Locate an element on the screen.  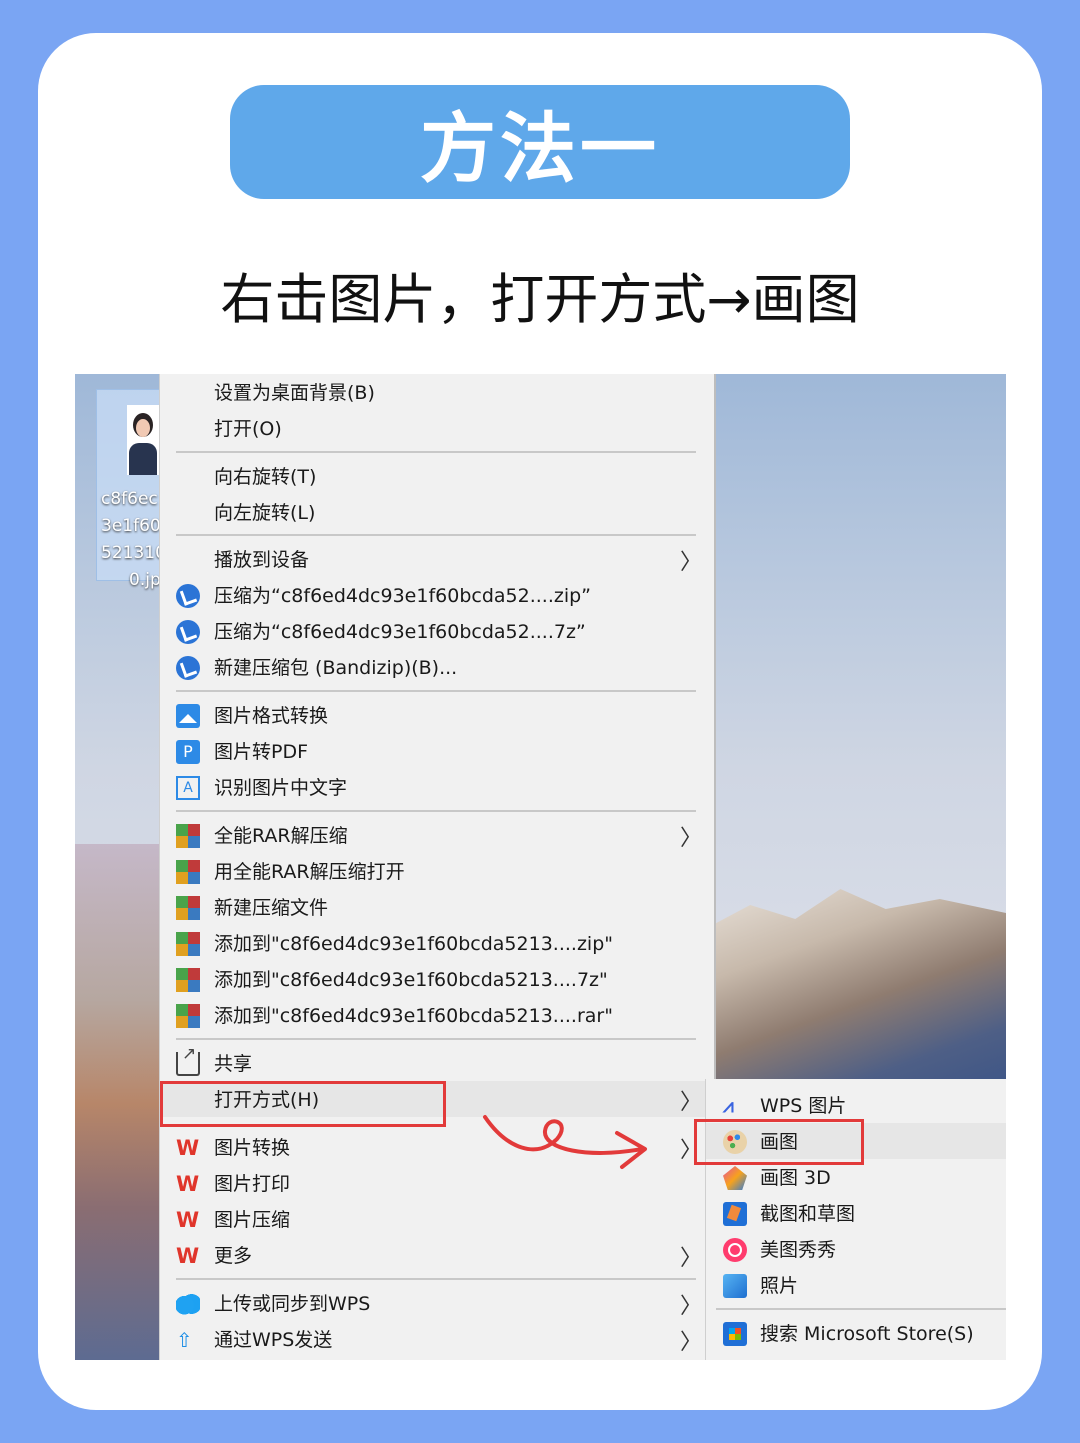
send-icon: ⇧ is located at coordinates (184, 1340).